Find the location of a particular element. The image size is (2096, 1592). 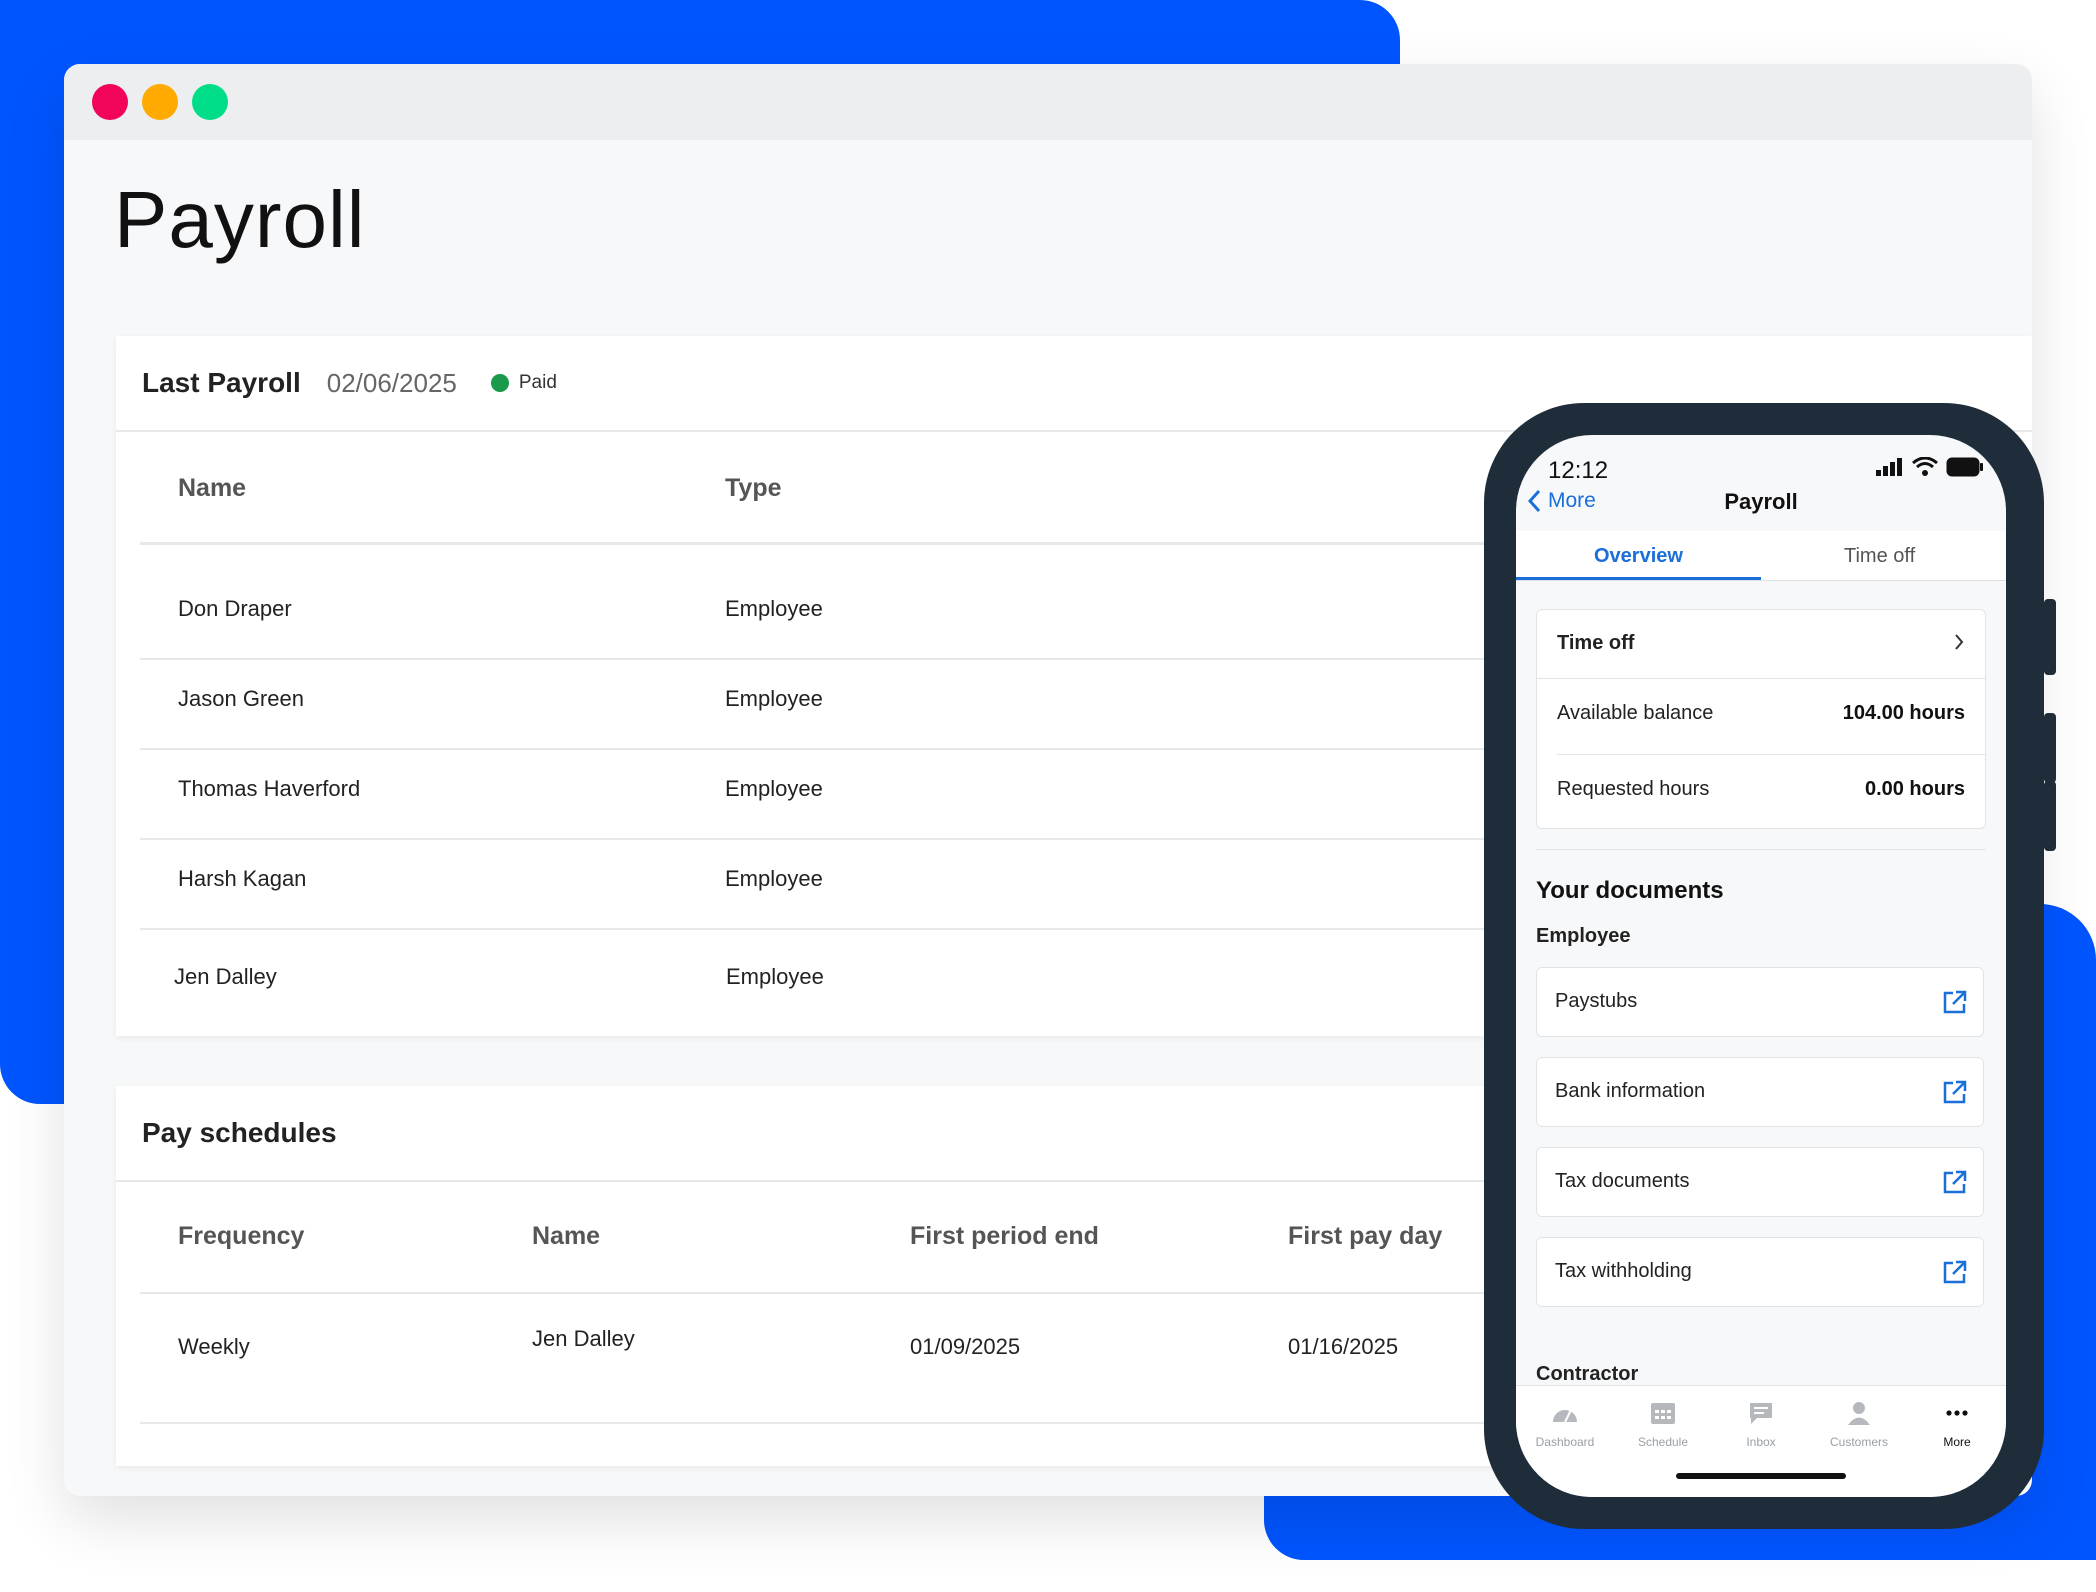

signal-icon is located at coordinates (1889, 467).